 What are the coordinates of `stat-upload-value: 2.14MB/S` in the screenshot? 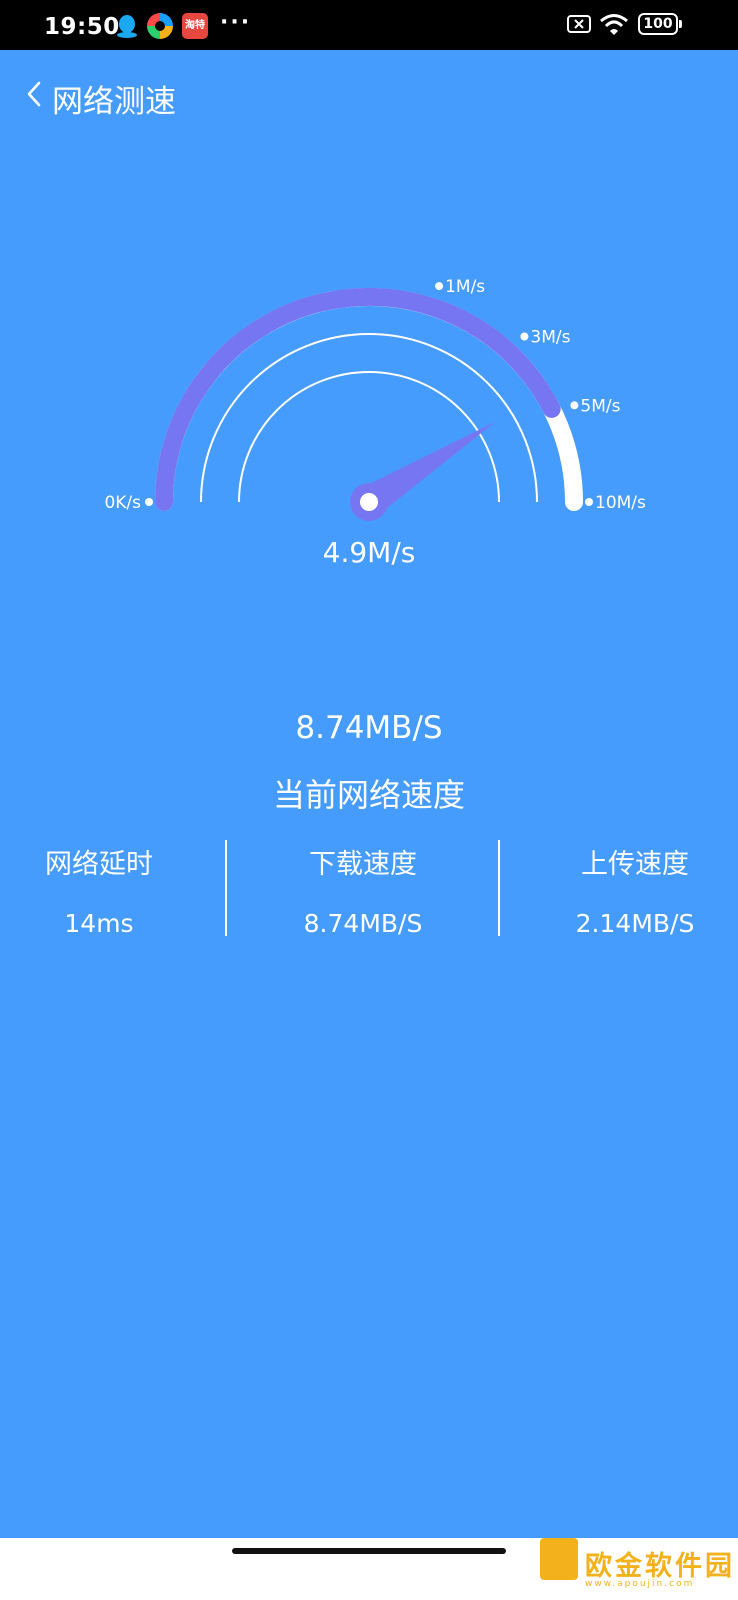 It's located at (635, 923).